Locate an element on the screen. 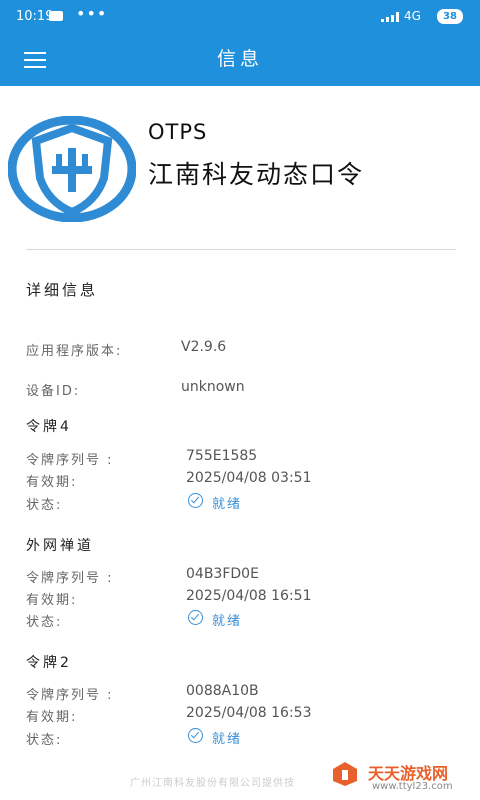 The image size is (480, 800). token-expiry-value: 2025/04/08 16:51 is located at coordinates (249, 596).